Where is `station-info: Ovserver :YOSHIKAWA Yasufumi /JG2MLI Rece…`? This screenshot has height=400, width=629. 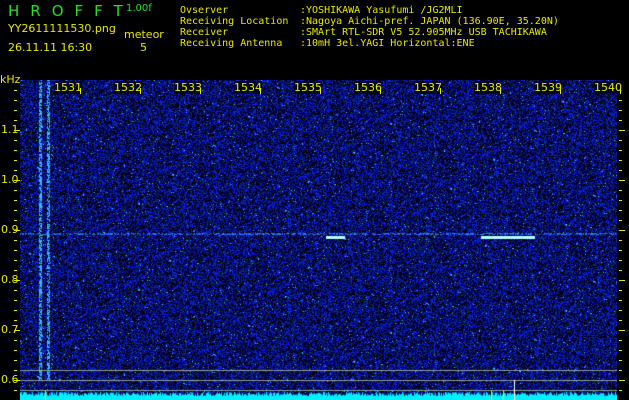
station-info: Ovserver :YOSHIKAWA Yasufumi /JG2MLI Rece… is located at coordinates (402, 28).